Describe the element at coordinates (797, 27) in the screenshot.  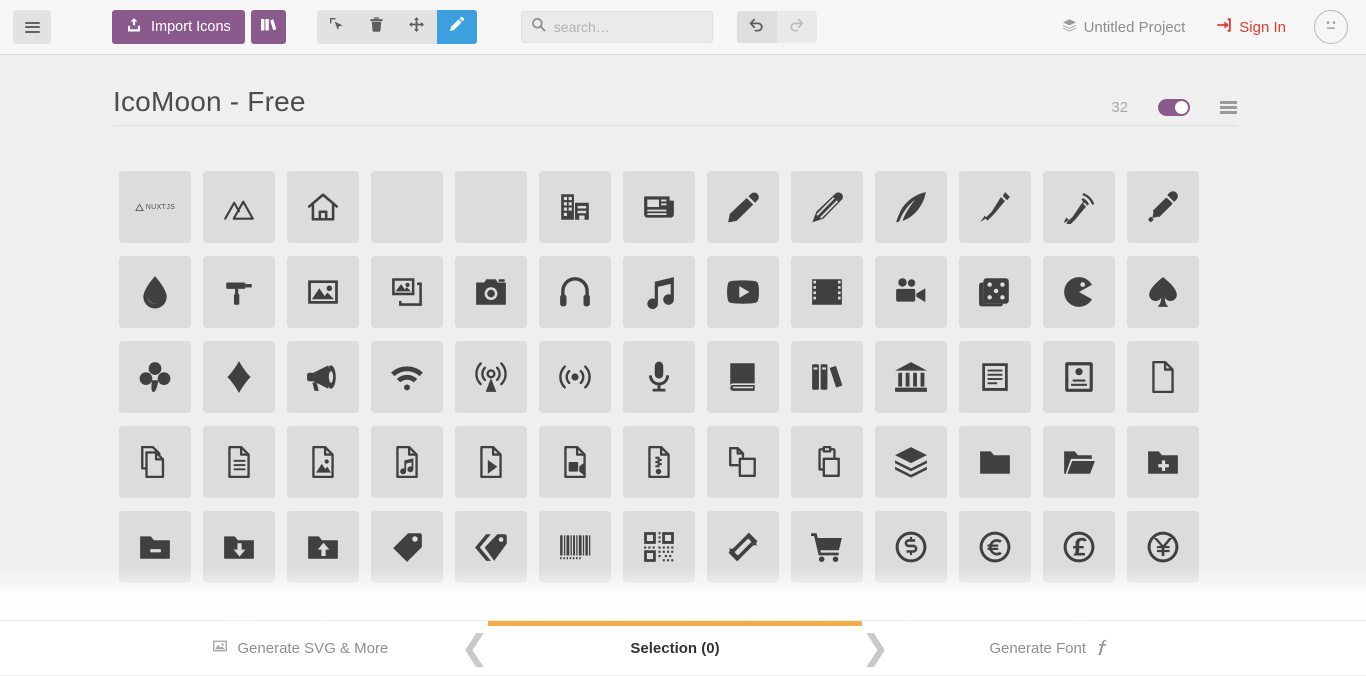
I see `redo-button` at that location.